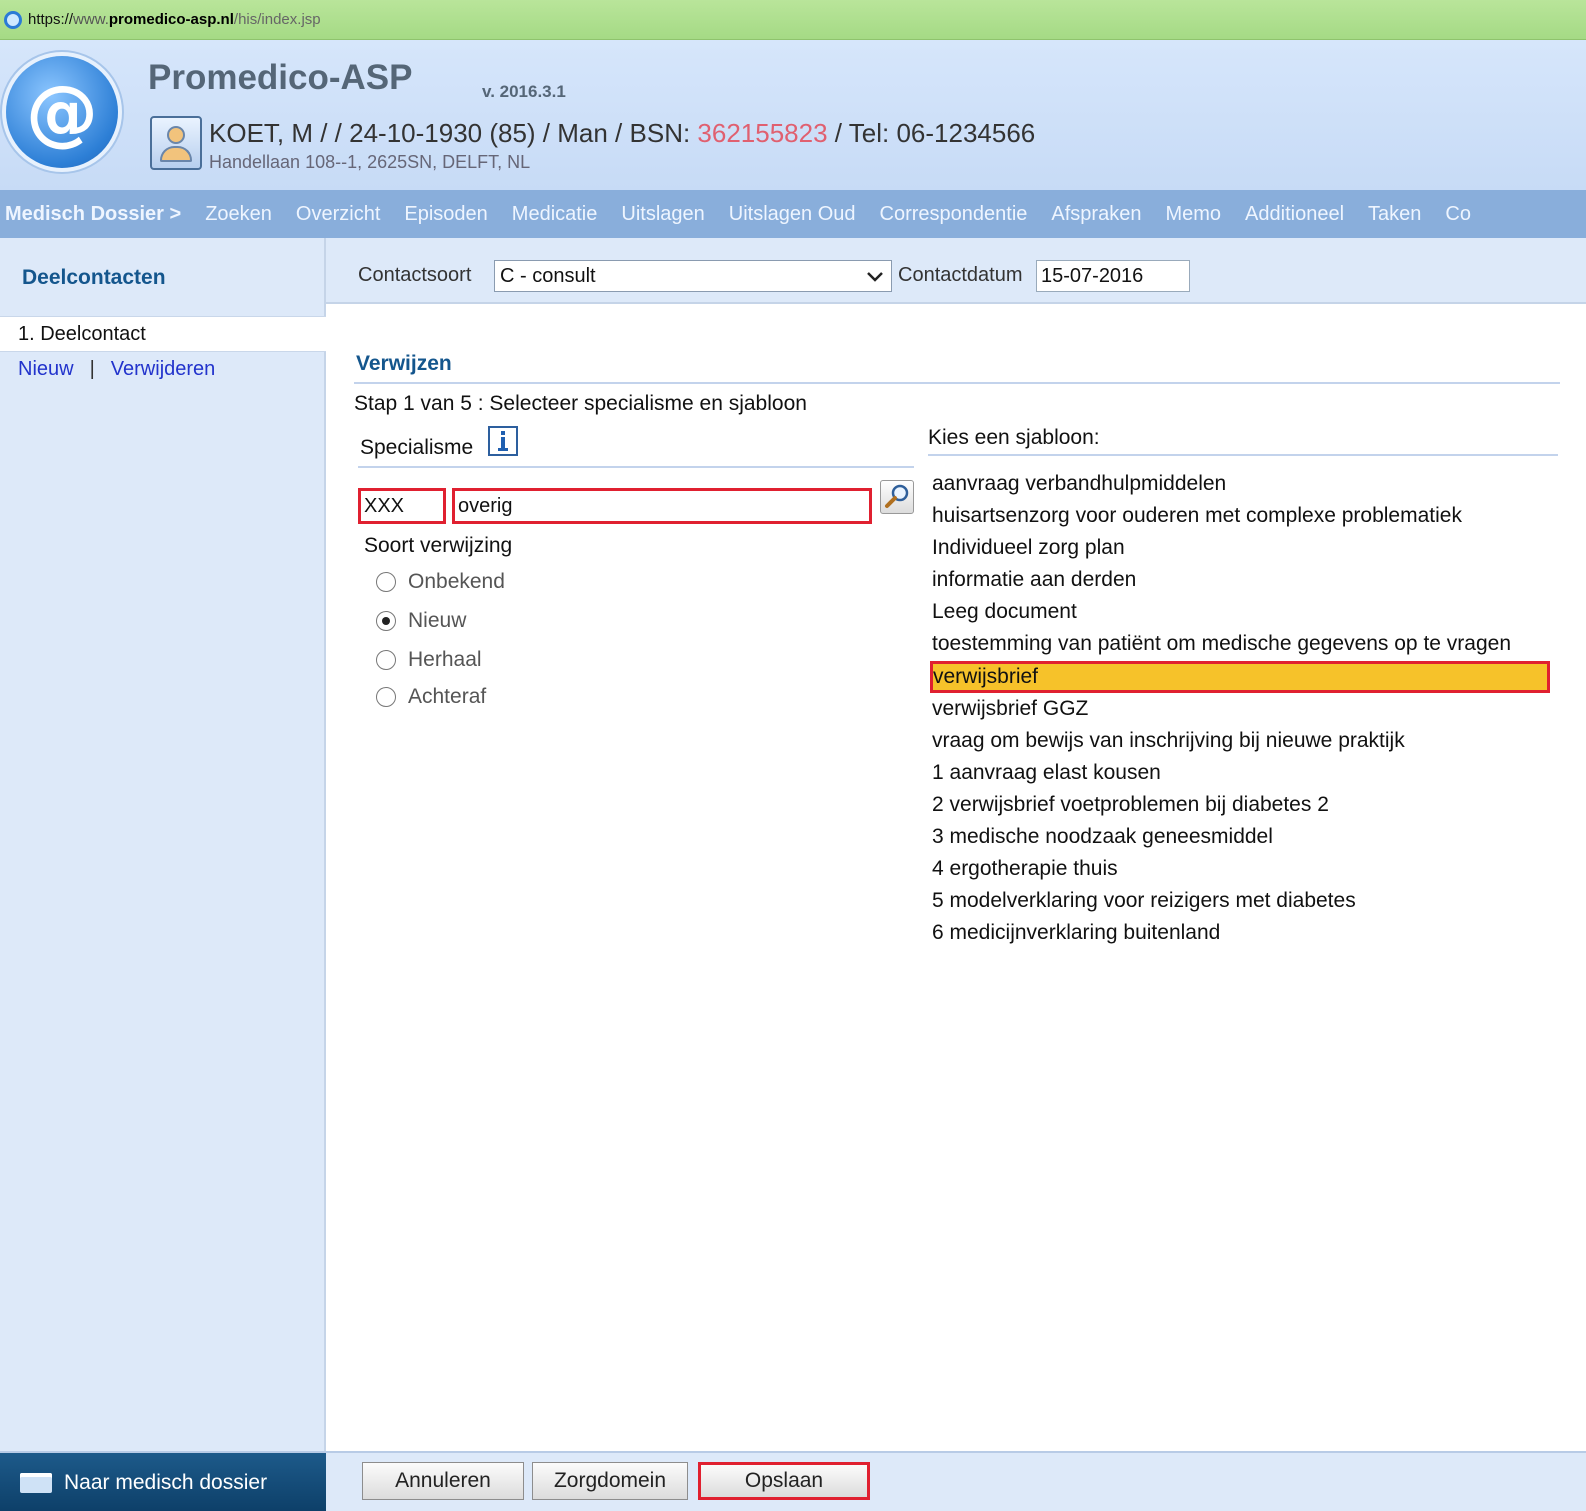 The width and height of the screenshot is (1586, 1511). What do you see at coordinates (402, 506) in the screenshot?
I see `specialism-code-input: XXX` at bounding box center [402, 506].